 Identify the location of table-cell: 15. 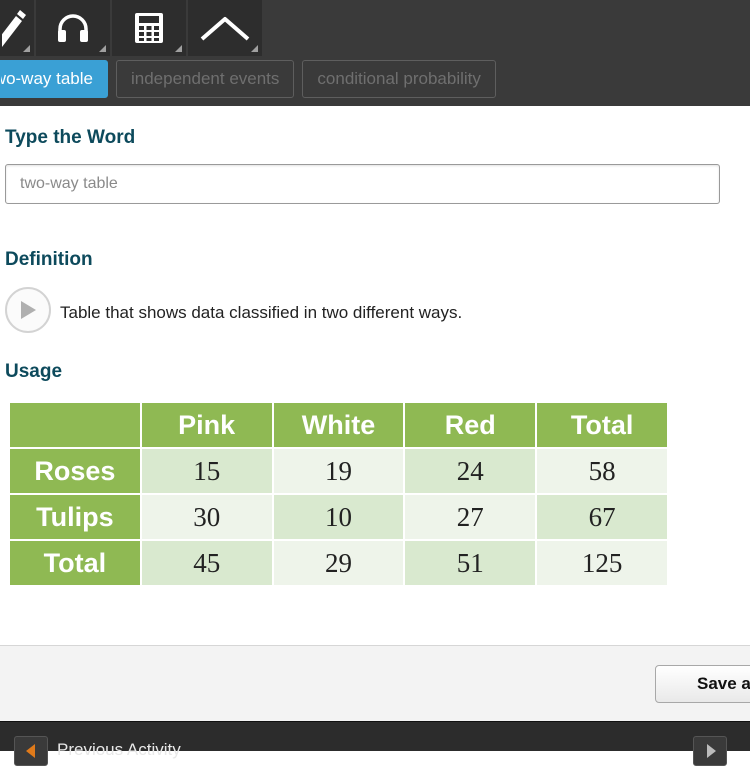
(206, 471).